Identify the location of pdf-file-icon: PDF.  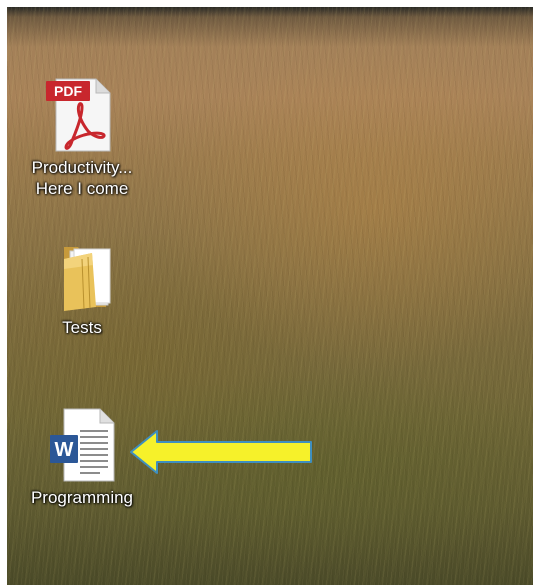
(82, 115).